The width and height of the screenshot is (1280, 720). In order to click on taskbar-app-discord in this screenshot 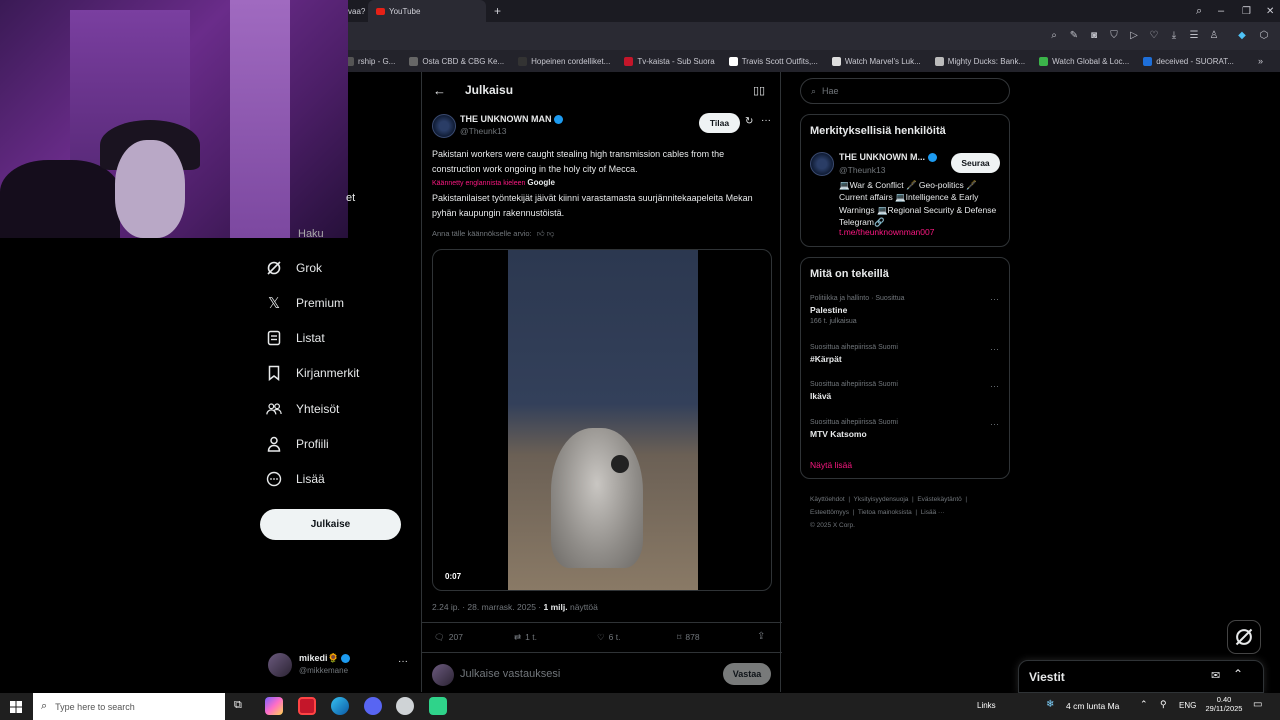, I will do `click(373, 706)`.